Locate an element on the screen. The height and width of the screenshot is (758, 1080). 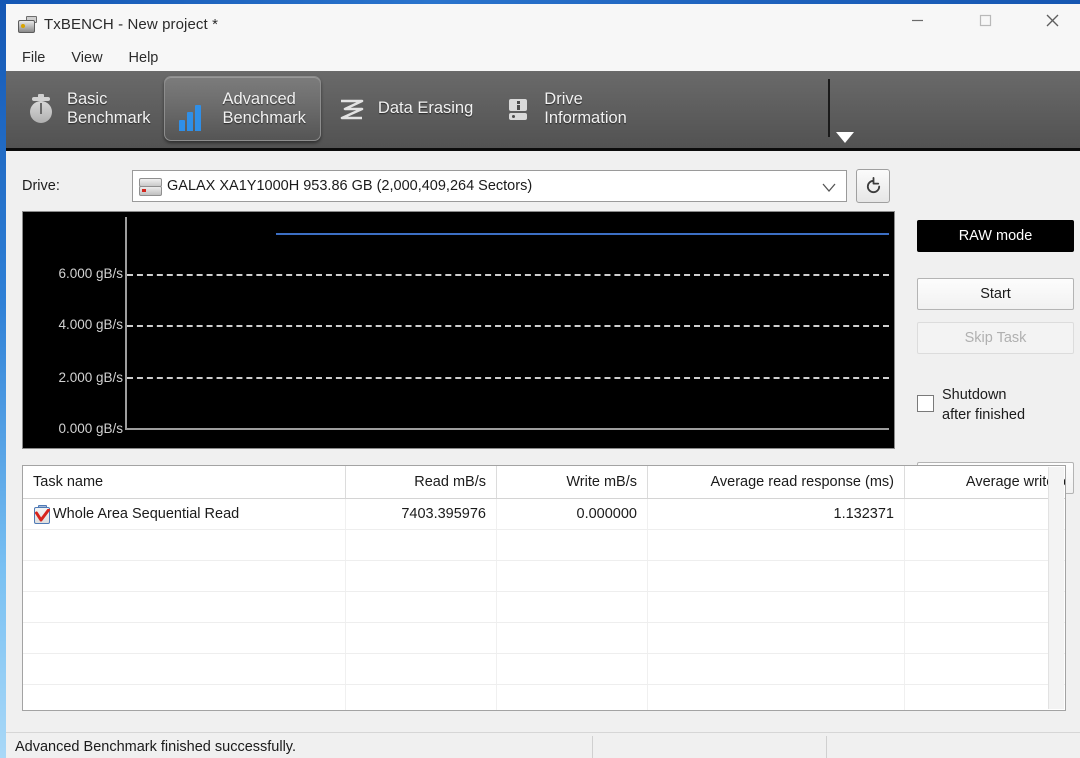
tab-data-erasing: Data Erasing is located at coordinates (404, 108).